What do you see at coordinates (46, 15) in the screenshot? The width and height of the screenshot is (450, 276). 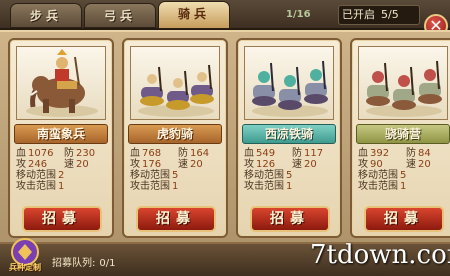 I see `tab-infantry: 步兵` at bounding box center [46, 15].